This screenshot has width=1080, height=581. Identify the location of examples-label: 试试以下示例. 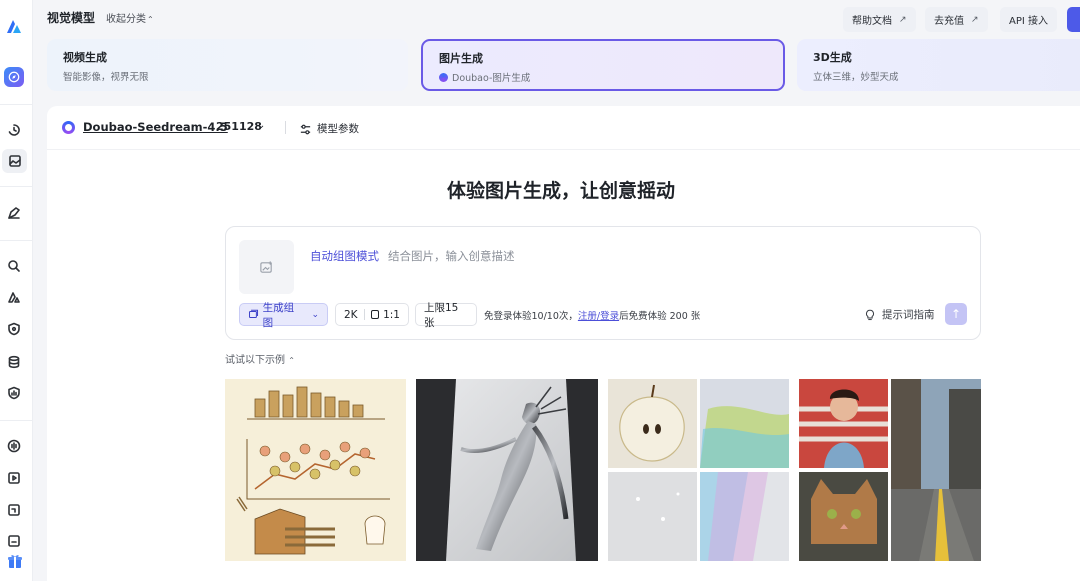
(255, 360).